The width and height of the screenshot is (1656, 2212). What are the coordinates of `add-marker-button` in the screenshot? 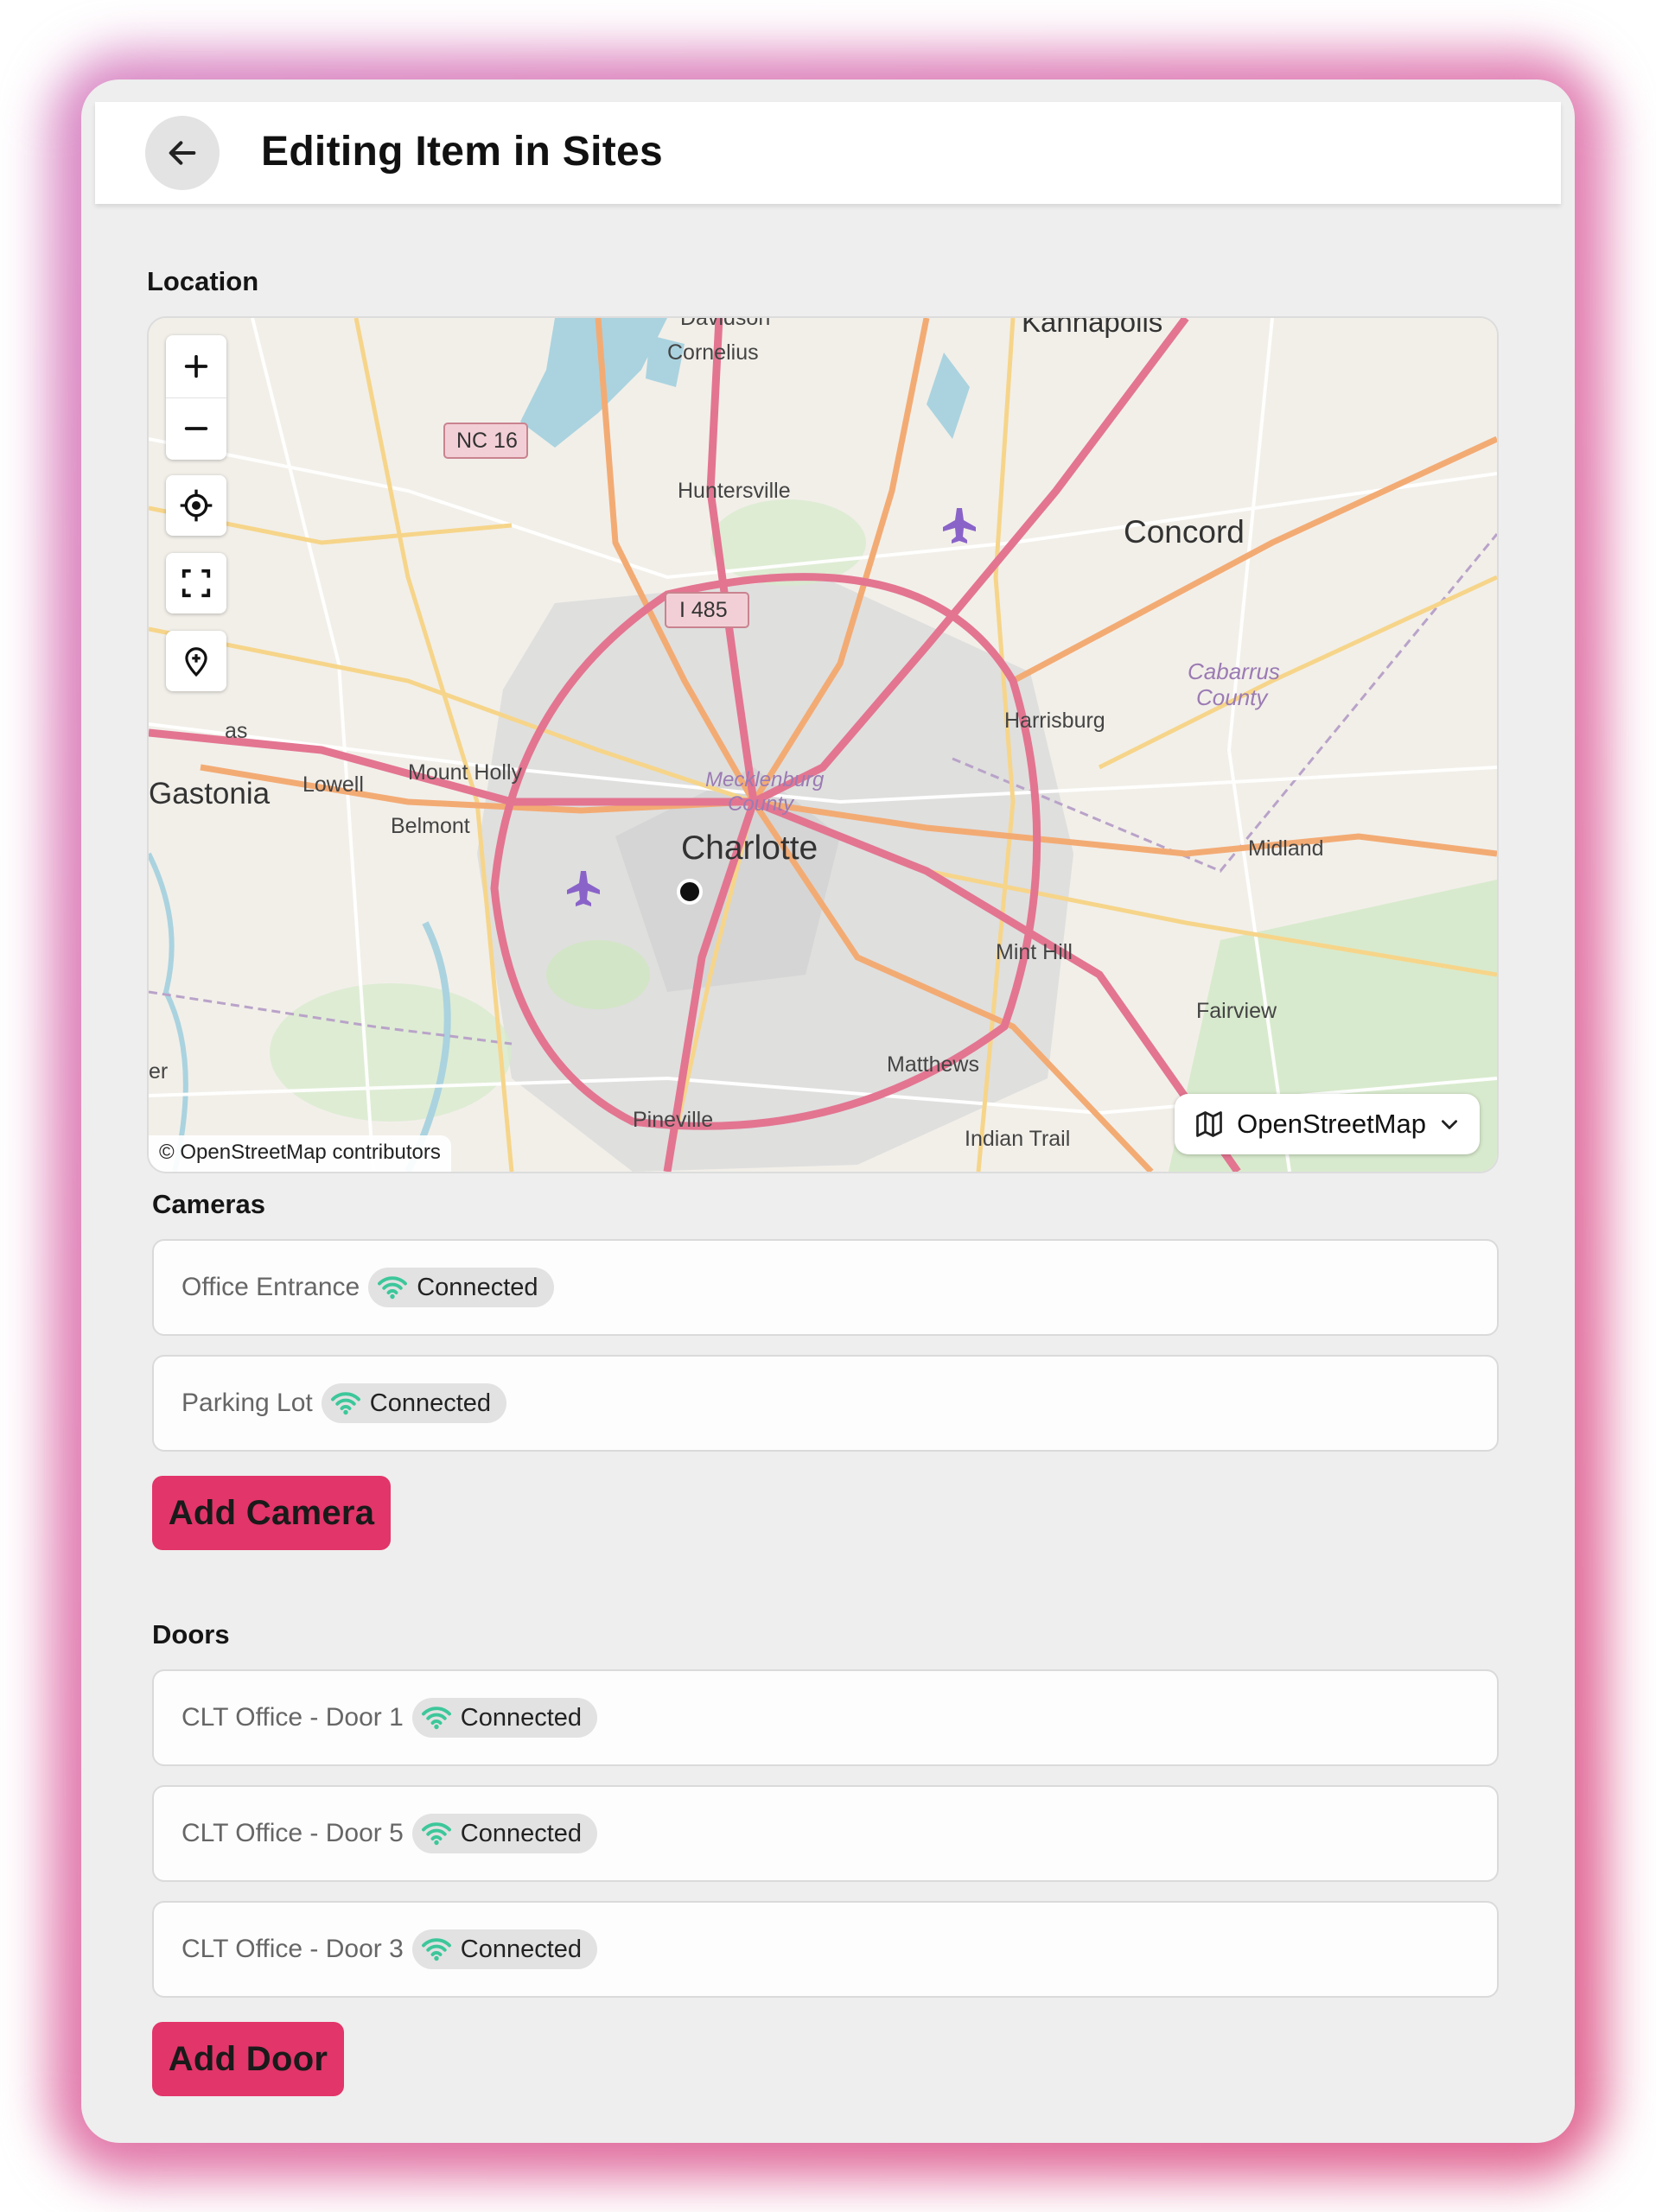 It's located at (196, 661).